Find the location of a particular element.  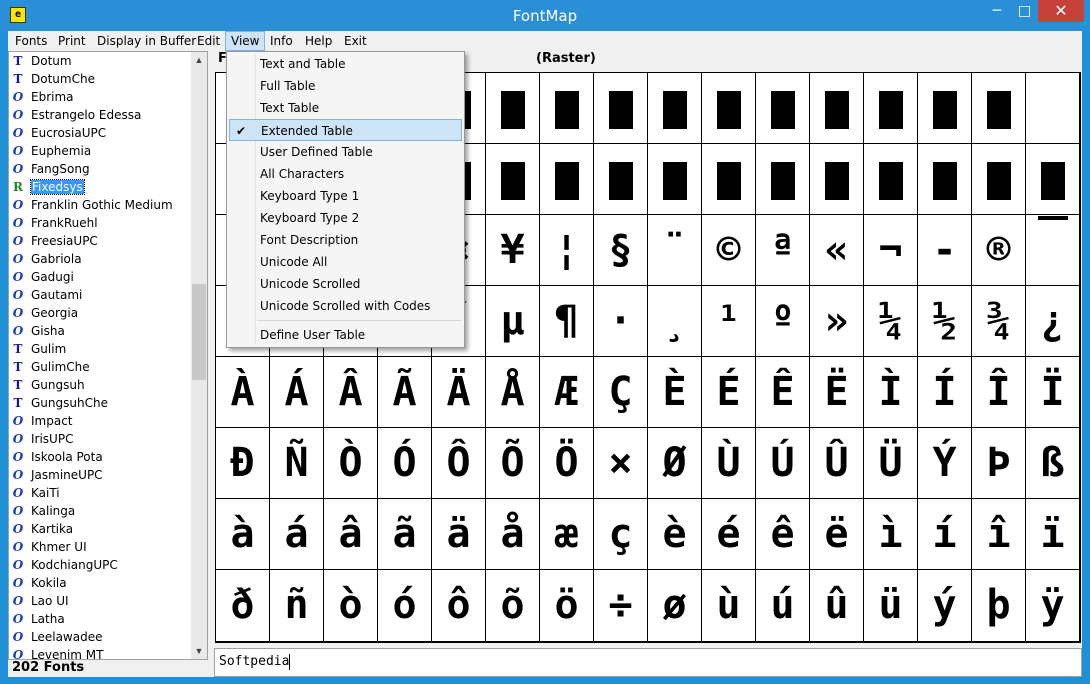

char-cell: õ is located at coordinates (513, 606).